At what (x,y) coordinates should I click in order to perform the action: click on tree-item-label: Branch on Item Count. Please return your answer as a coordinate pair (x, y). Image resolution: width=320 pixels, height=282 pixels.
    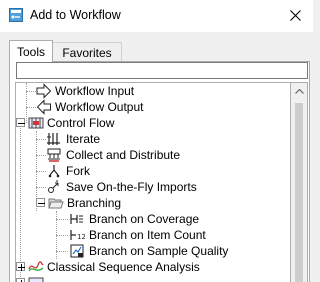
    Looking at the image, I should click on (147, 235).